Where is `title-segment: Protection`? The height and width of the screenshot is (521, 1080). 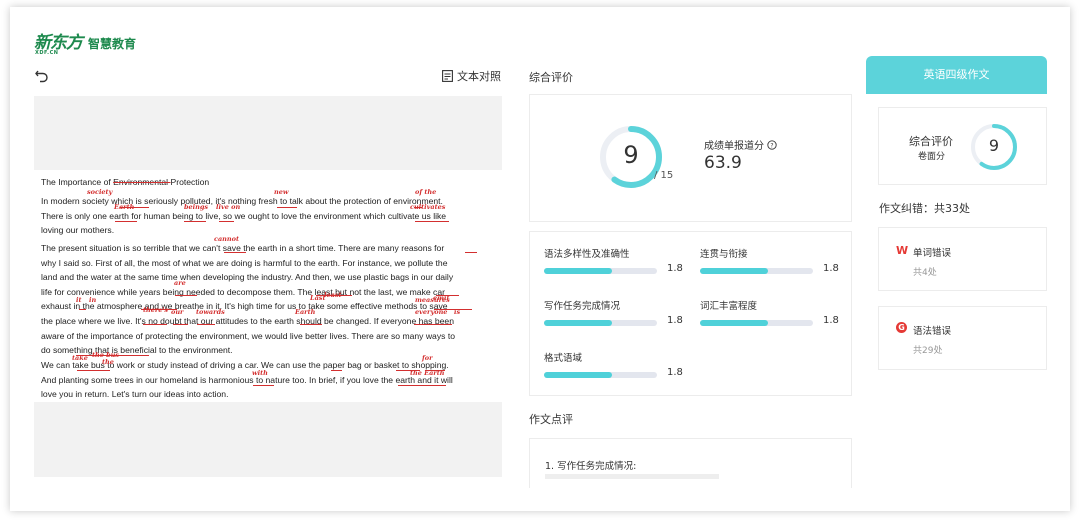 title-segment: Protection is located at coordinates (190, 182).